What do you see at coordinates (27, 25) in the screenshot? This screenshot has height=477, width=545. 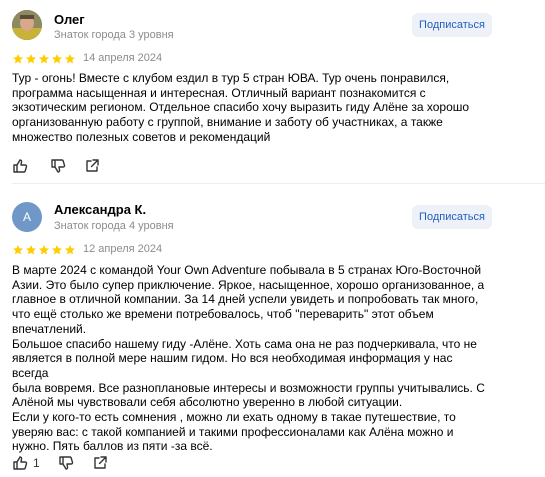 I see `avatar` at bounding box center [27, 25].